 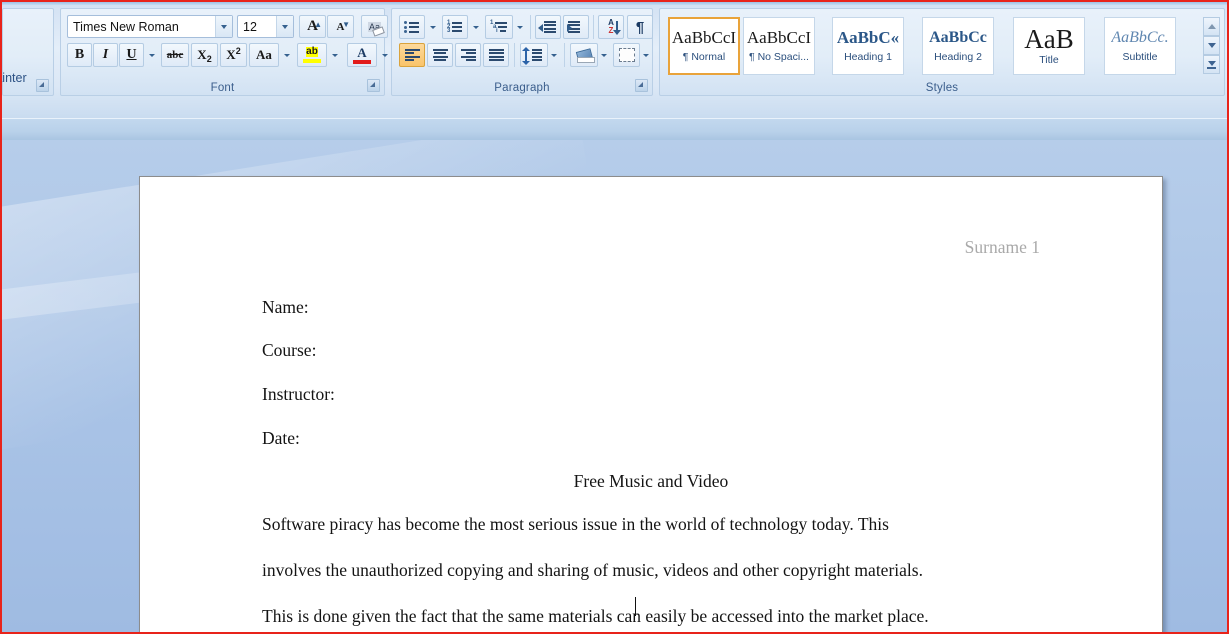 I want to click on style-name: Heading 2, so click(x=958, y=56).